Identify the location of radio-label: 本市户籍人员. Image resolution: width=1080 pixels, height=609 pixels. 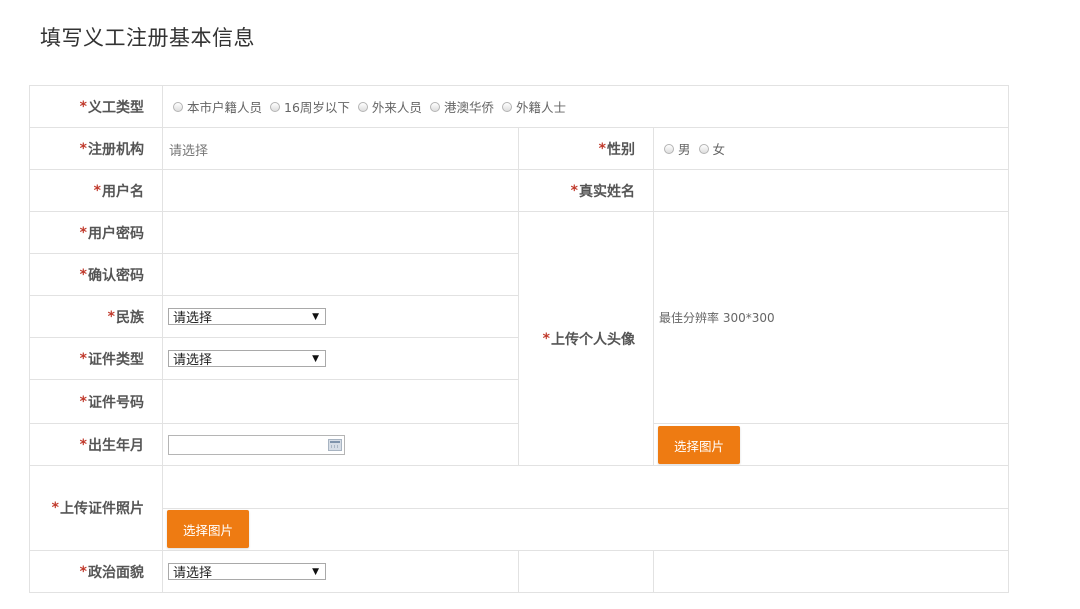
(225, 107).